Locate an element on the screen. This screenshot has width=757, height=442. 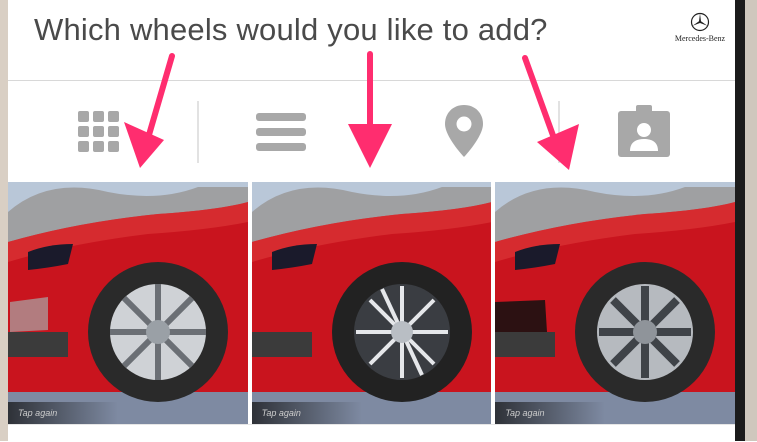
grid-view-icon is located at coordinates (99, 132).